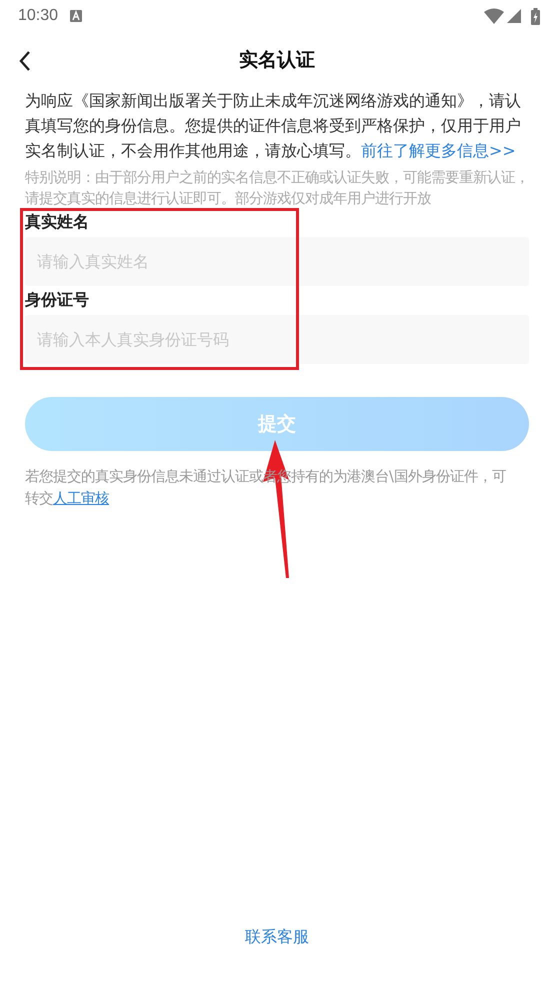 The width and height of the screenshot is (554, 984). Describe the element at coordinates (81, 499) in the screenshot. I see `manual-review-link: 人工审核` at that location.